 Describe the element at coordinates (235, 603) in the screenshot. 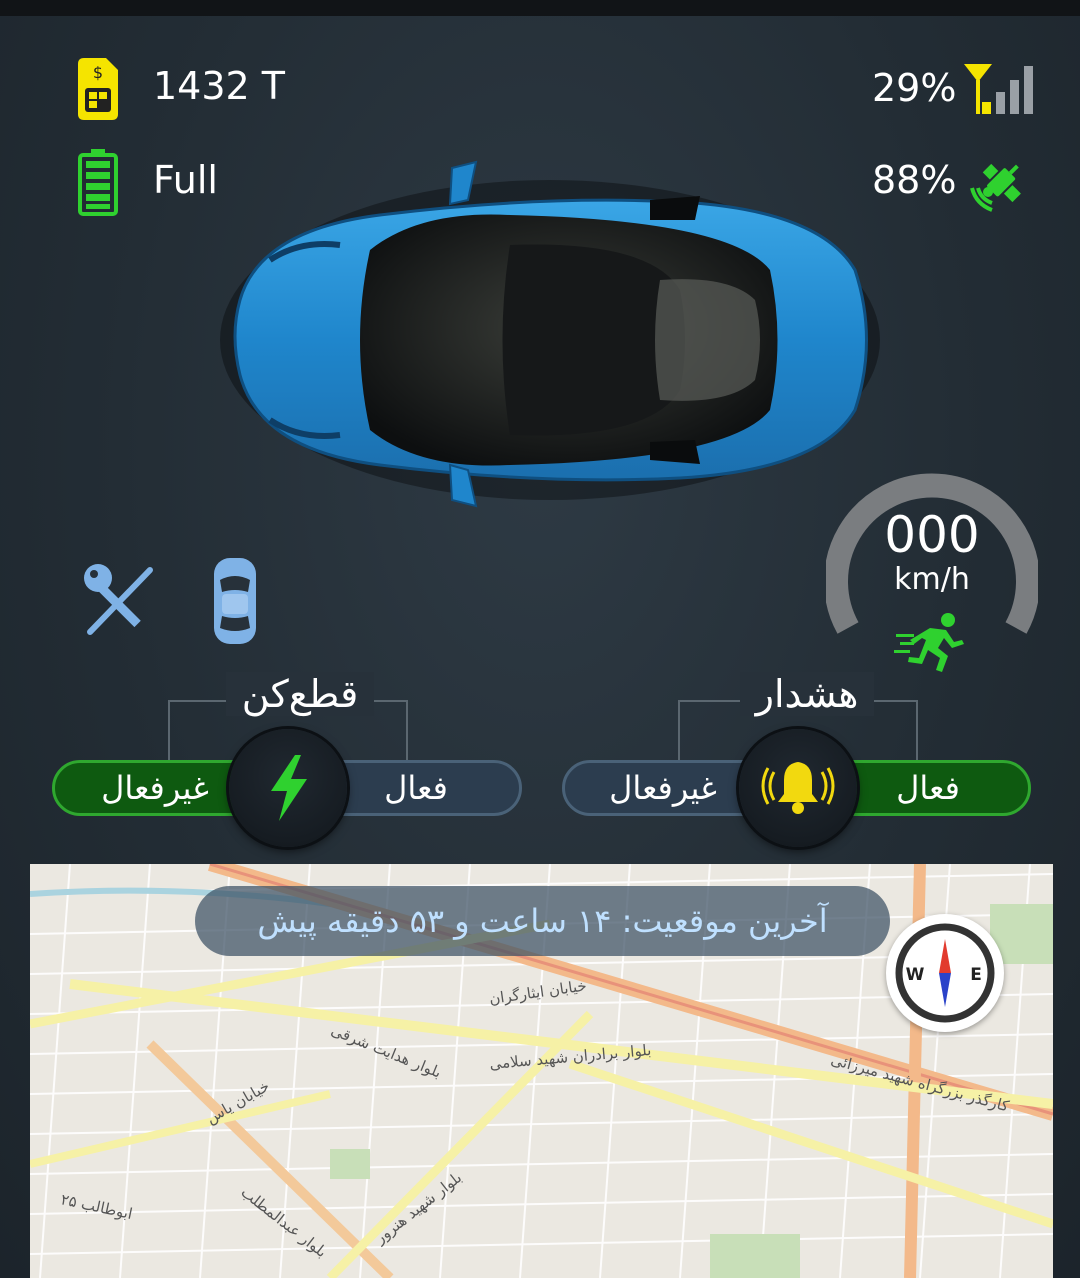

I see `car-small-icon` at that location.